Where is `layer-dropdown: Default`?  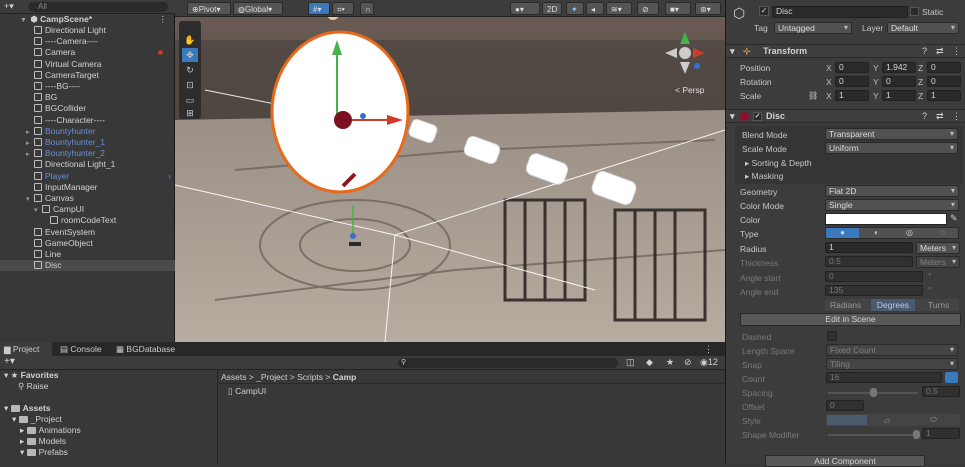
layer-dropdown: Default is located at coordinates (923, 28).